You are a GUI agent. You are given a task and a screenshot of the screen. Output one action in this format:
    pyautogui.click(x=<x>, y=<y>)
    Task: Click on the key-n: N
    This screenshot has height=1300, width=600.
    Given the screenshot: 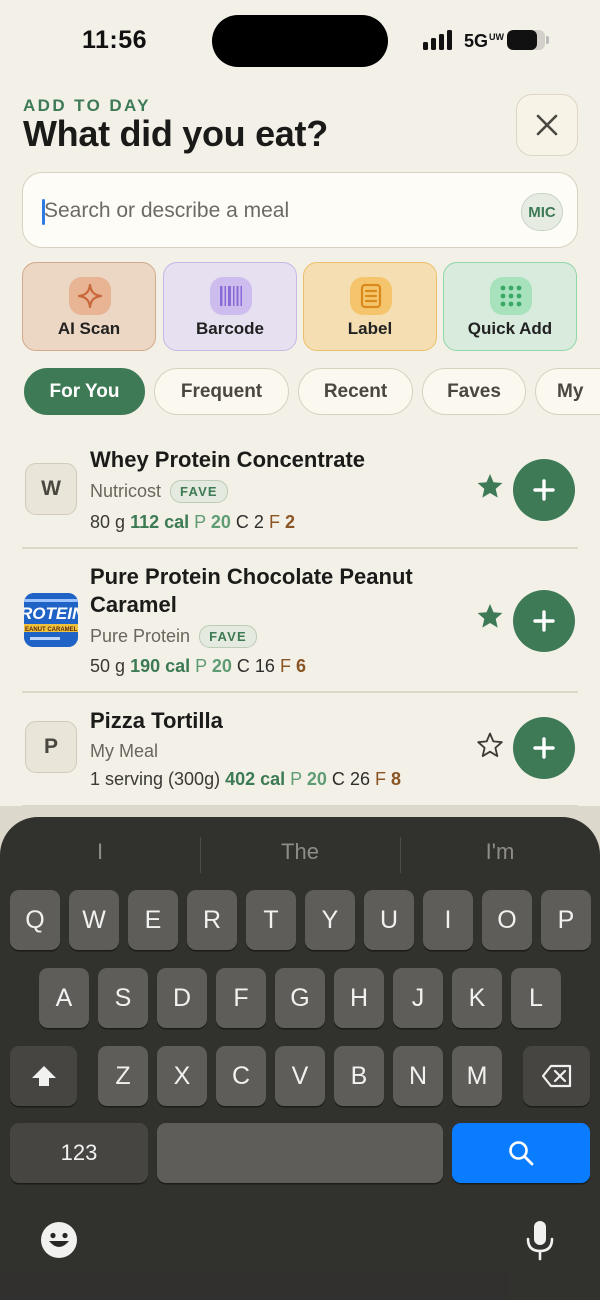 What is the action you would take?
    pyautogui.click(x=418, y=1076)
    